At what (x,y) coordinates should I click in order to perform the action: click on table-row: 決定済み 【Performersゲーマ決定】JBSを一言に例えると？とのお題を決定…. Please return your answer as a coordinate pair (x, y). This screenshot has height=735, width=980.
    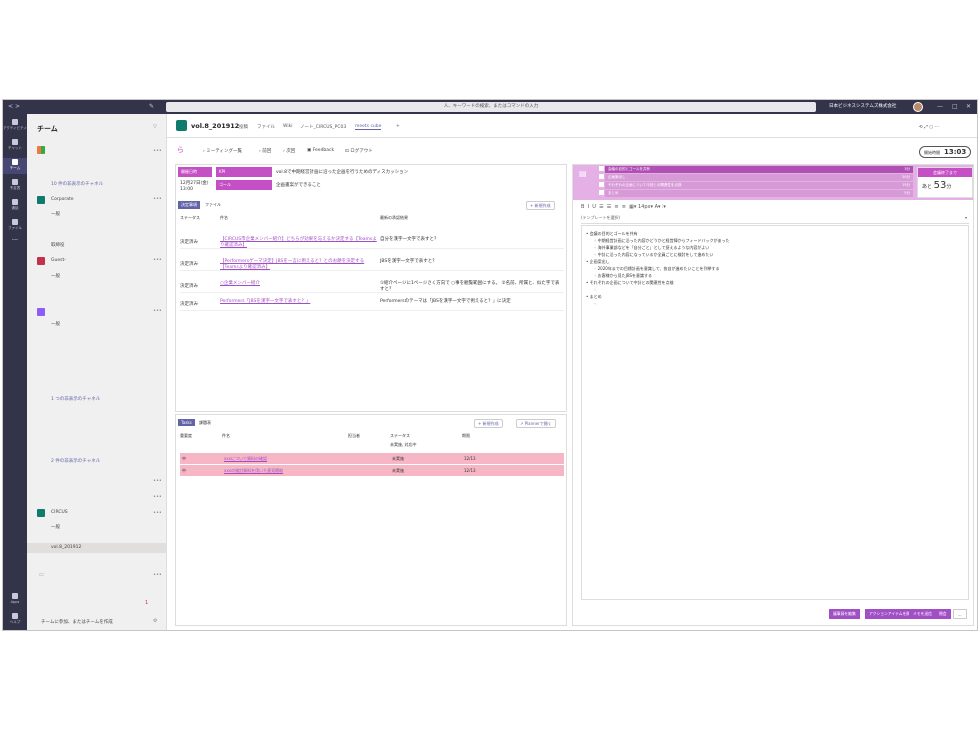
    Looking at the image, I should click on (372, 264).